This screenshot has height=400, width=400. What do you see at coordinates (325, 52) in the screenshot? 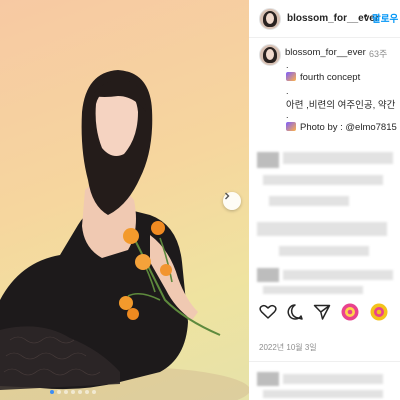
I see `caption-username: blossom_for__ever` at bounding box center [325, 52].